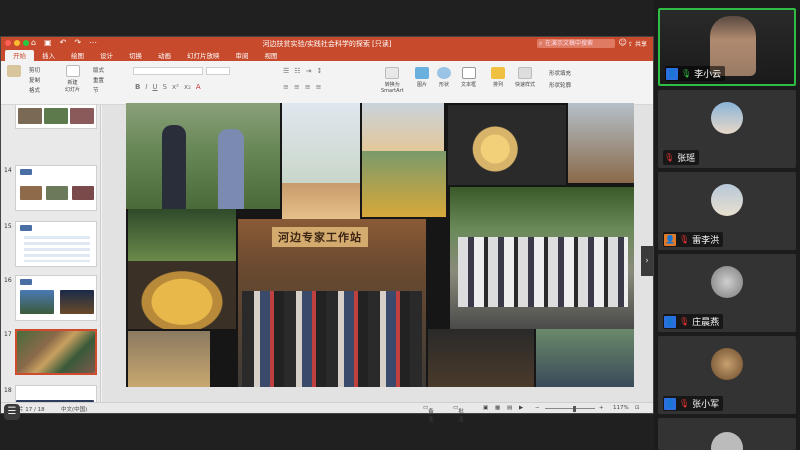 This screenshot has height=450, width=800. What do you see at coordinates (727, 47) in the screenshot?
I see `participant-tile-active: 👤 🎙 李小云` at bounding box center [727, 47].